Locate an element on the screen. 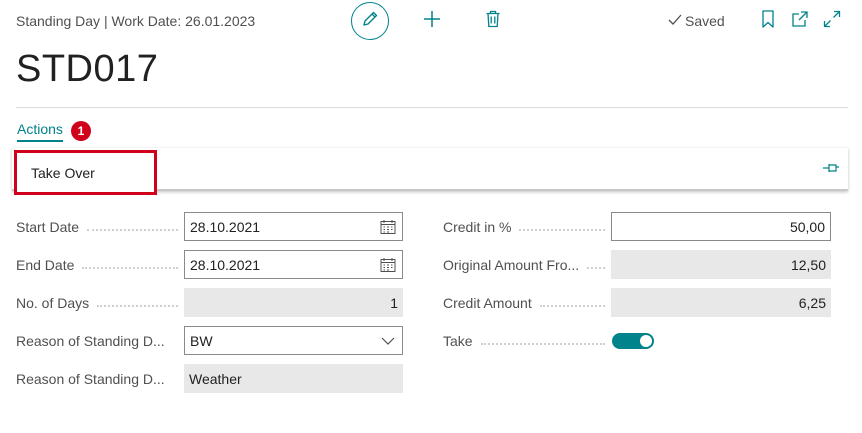 This screenshot has width=862, height=433. expand-icon is located at coordinates (832, 21).